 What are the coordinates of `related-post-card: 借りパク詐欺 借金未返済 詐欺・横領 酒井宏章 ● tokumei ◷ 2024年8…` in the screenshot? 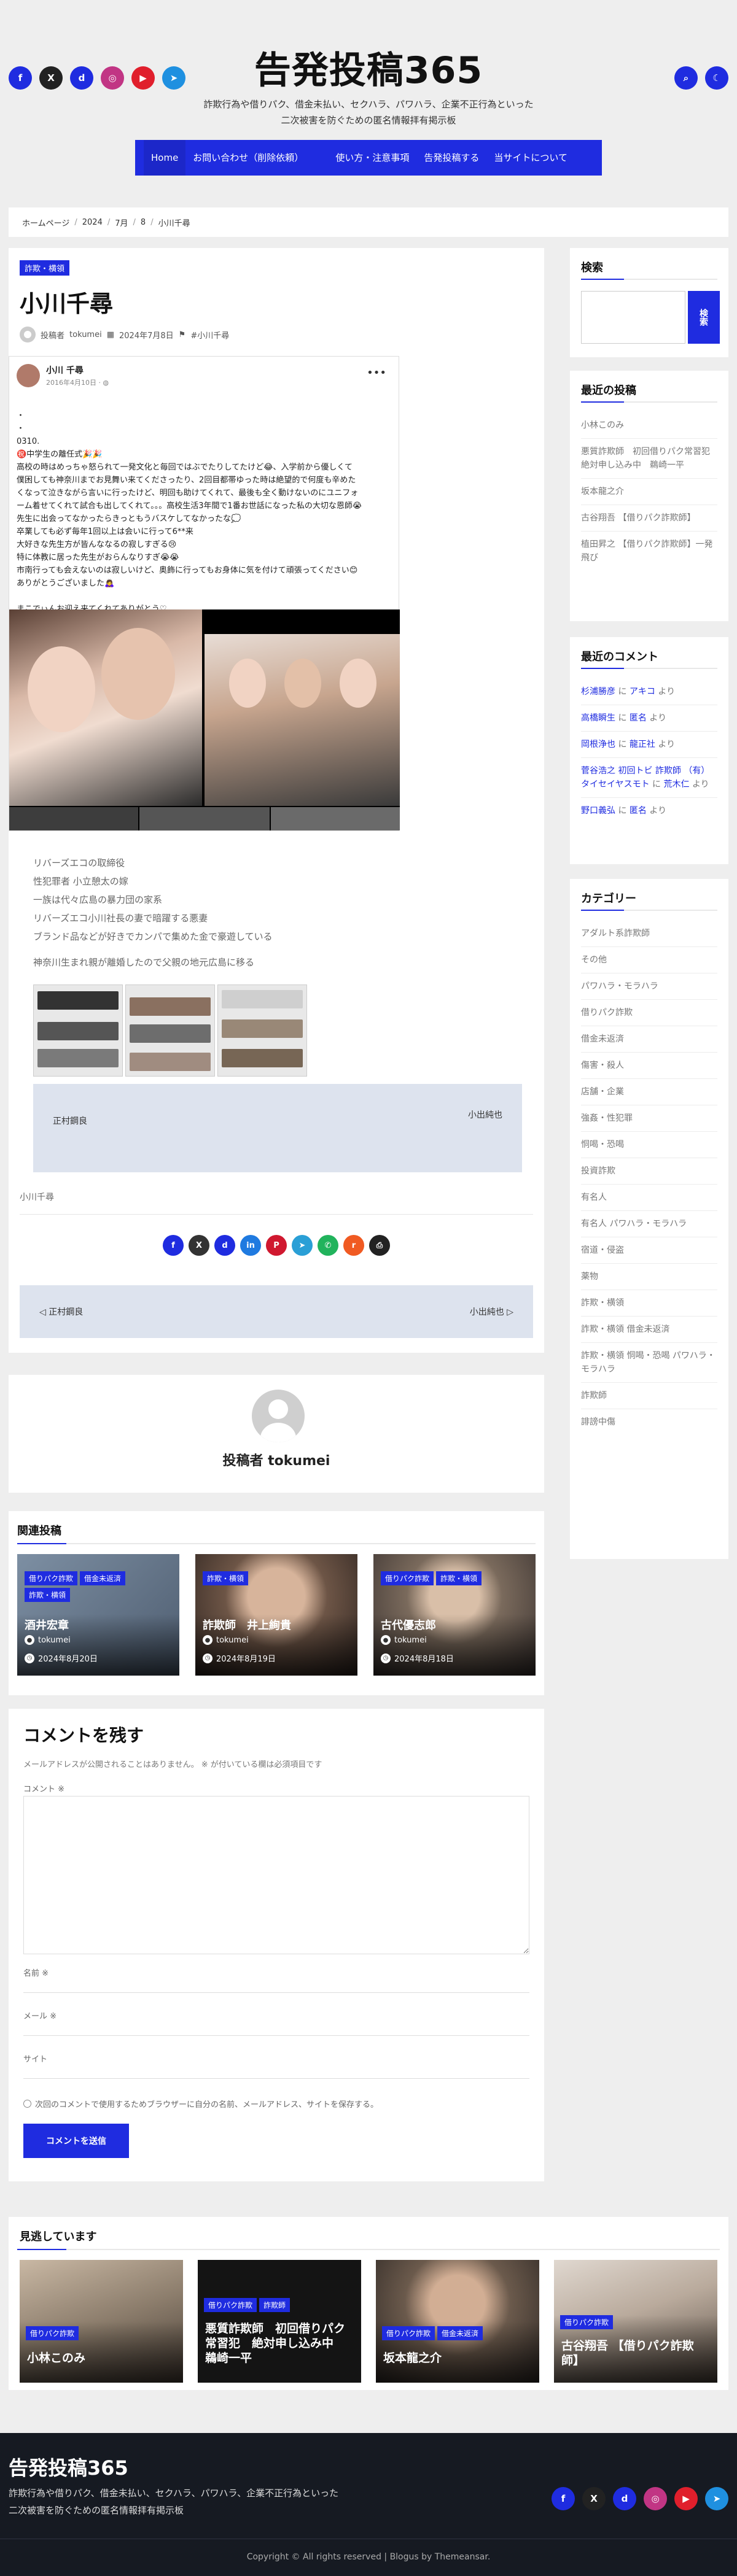 It's located at (98, 1615).